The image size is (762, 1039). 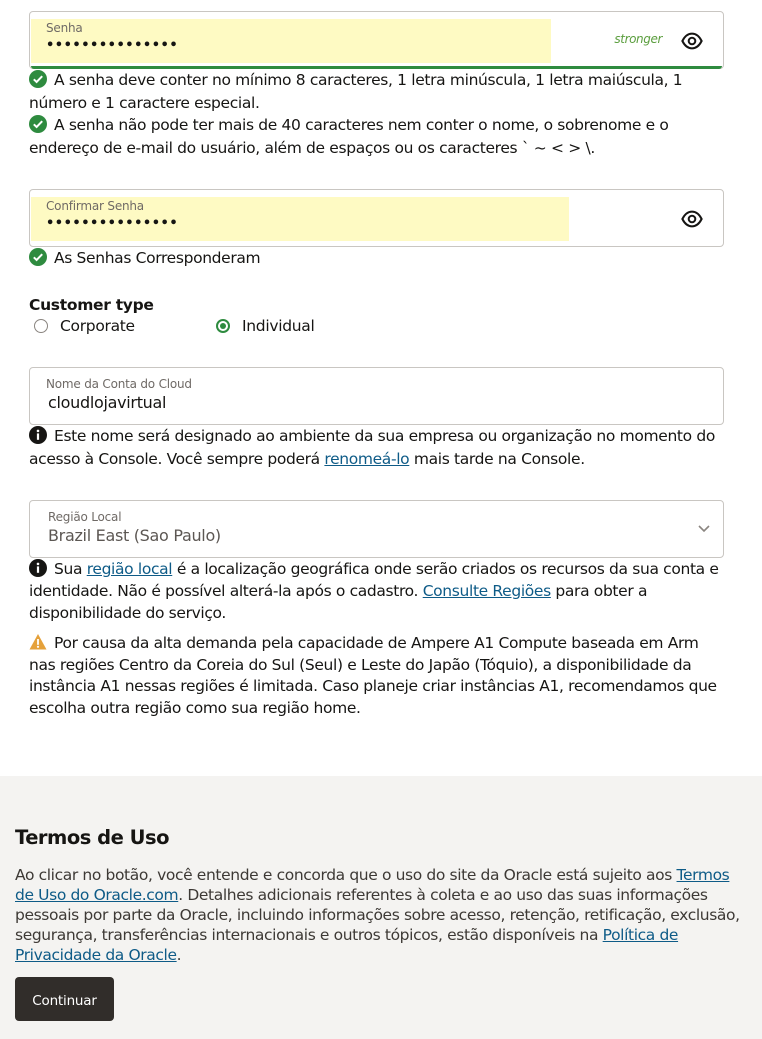 I want to click on cloud-account-name-field: Nome da Conta do Cloud cloudlojavirtual, so click(x=376, y=396).